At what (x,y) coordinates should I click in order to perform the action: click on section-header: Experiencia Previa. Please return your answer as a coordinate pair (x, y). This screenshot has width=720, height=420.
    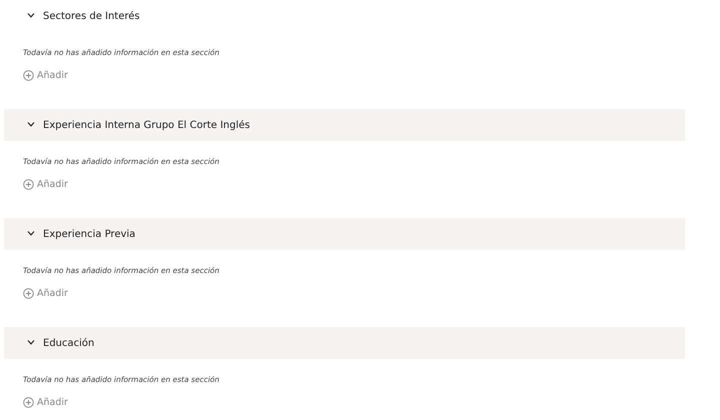
    Looking at the image, I should click on (344, 234).